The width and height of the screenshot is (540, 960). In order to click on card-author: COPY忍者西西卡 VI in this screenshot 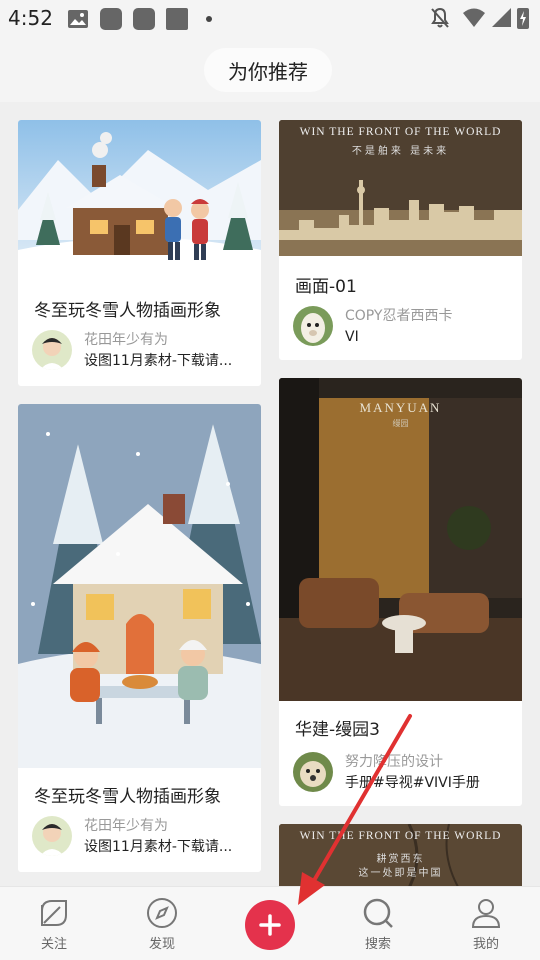, I will do `click(399, 327)`.